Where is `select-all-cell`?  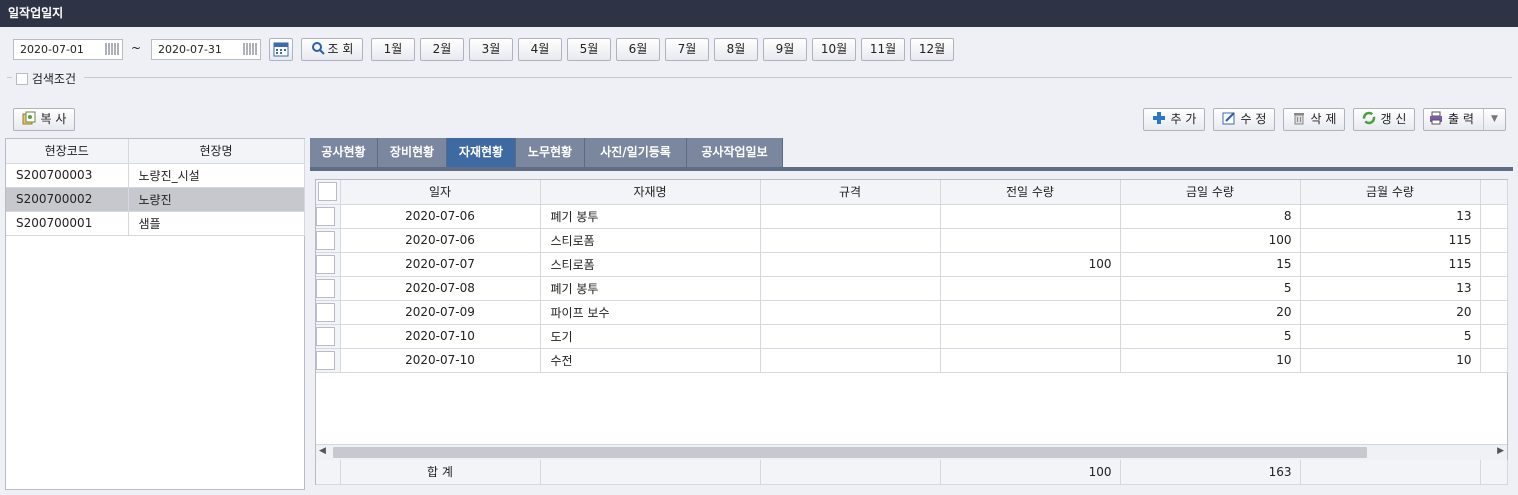
select-all-cell is located at coordinates (328, 192).